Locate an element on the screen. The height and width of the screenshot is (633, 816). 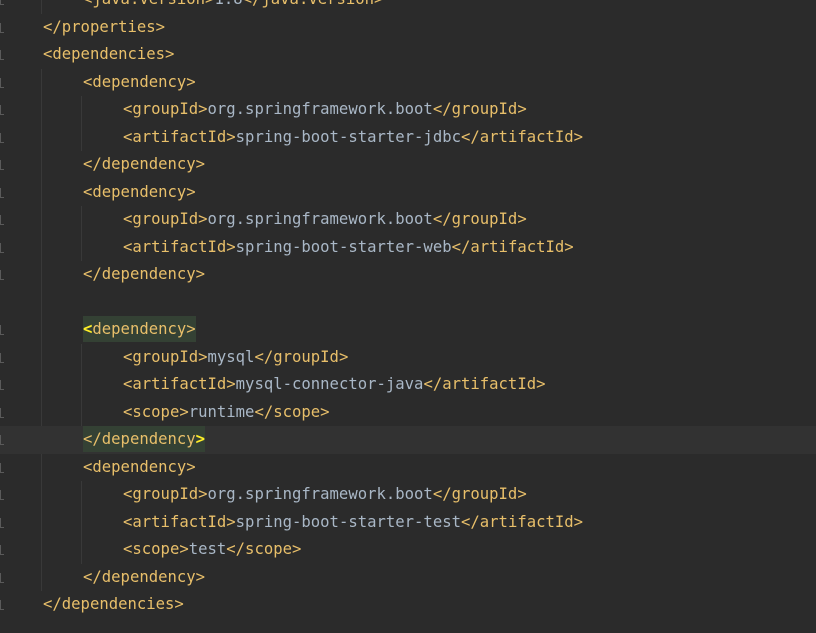
tag-name: dependency is located at coordinates (139, 329).